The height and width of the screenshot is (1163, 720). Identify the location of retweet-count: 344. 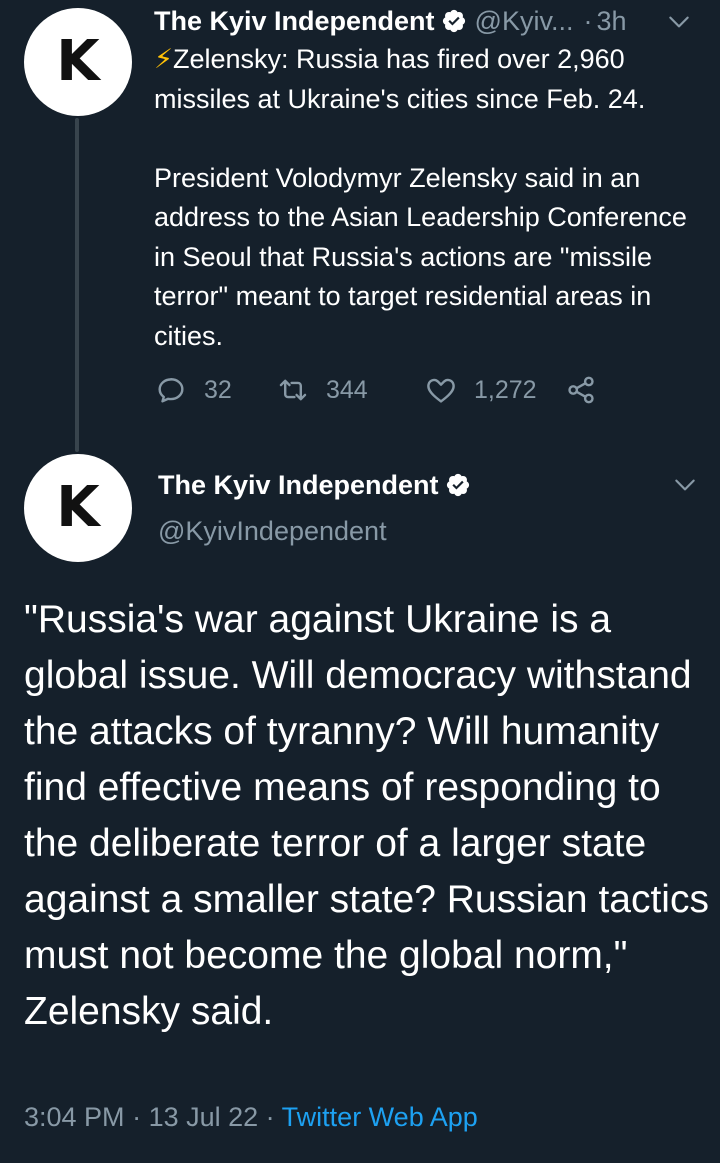
(347, 389).